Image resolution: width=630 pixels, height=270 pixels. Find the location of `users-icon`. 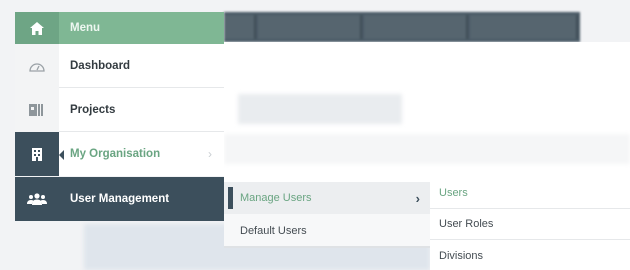

users-icon is located at coordinates (37, 199).